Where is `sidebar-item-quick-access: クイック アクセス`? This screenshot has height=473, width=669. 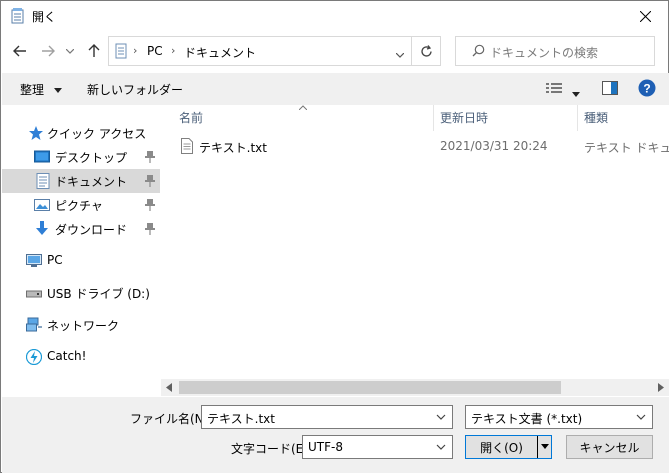 sidebar-item-quick-access: クイック アクセス is located at coordinates (81, 133).